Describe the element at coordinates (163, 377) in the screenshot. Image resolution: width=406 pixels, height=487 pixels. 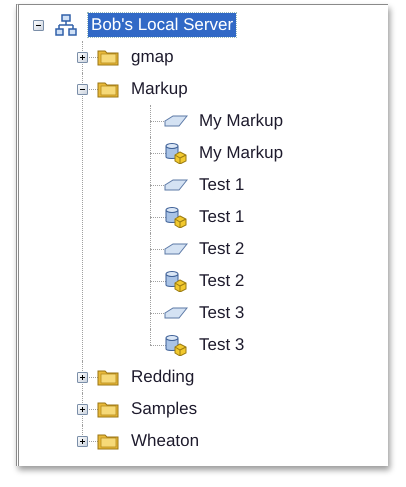
I see `node-label: Redding` at that location.